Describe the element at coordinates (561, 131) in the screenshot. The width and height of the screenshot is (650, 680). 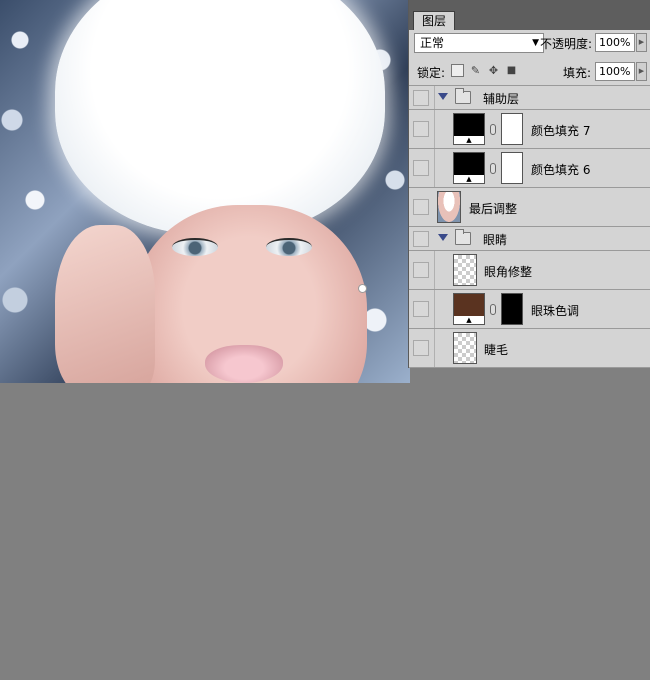
I see `layer-name: 颜色填充 7` at that location.